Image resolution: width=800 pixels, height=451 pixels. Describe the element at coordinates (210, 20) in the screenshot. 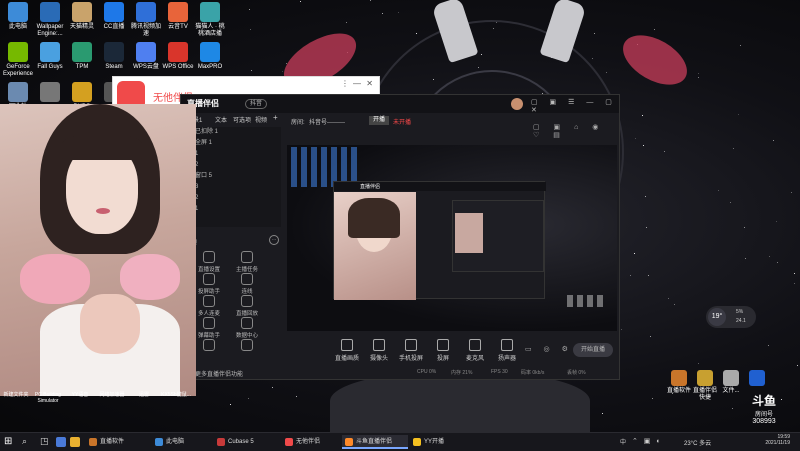

I see `desktop-icon: 猫猫人 · 桃桃酒店播` at that location.